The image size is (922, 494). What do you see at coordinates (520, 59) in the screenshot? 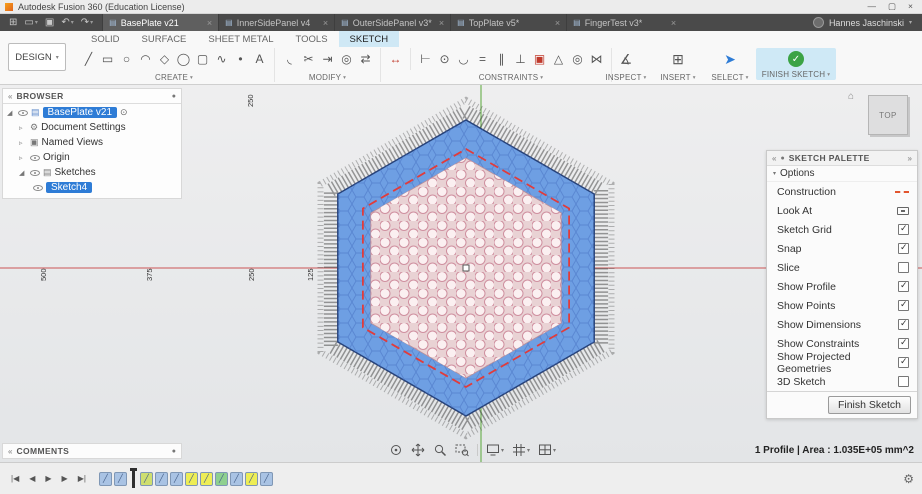
I see `perpendicular-constraint-icon: ⊥` at bounding box center [520, 59].